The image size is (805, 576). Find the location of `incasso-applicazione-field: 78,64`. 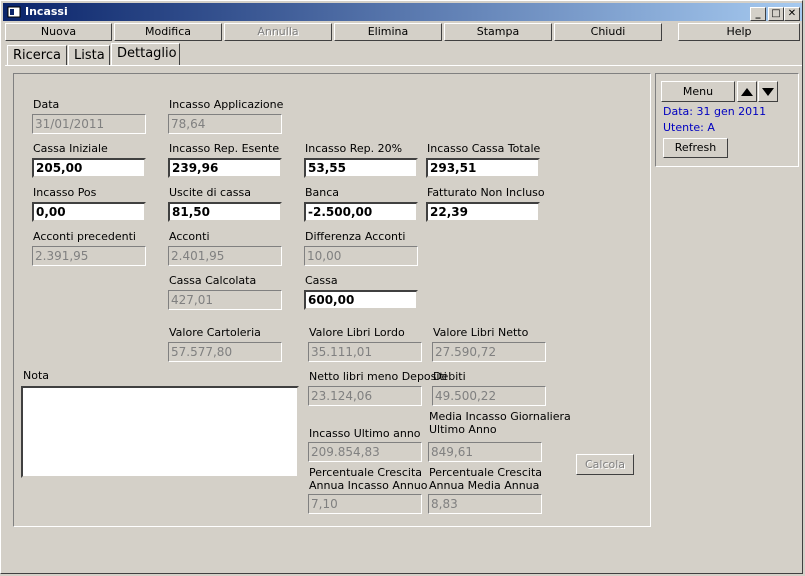

incasso-applicazione-field: 78,64 is located at coordinates (225, 124).